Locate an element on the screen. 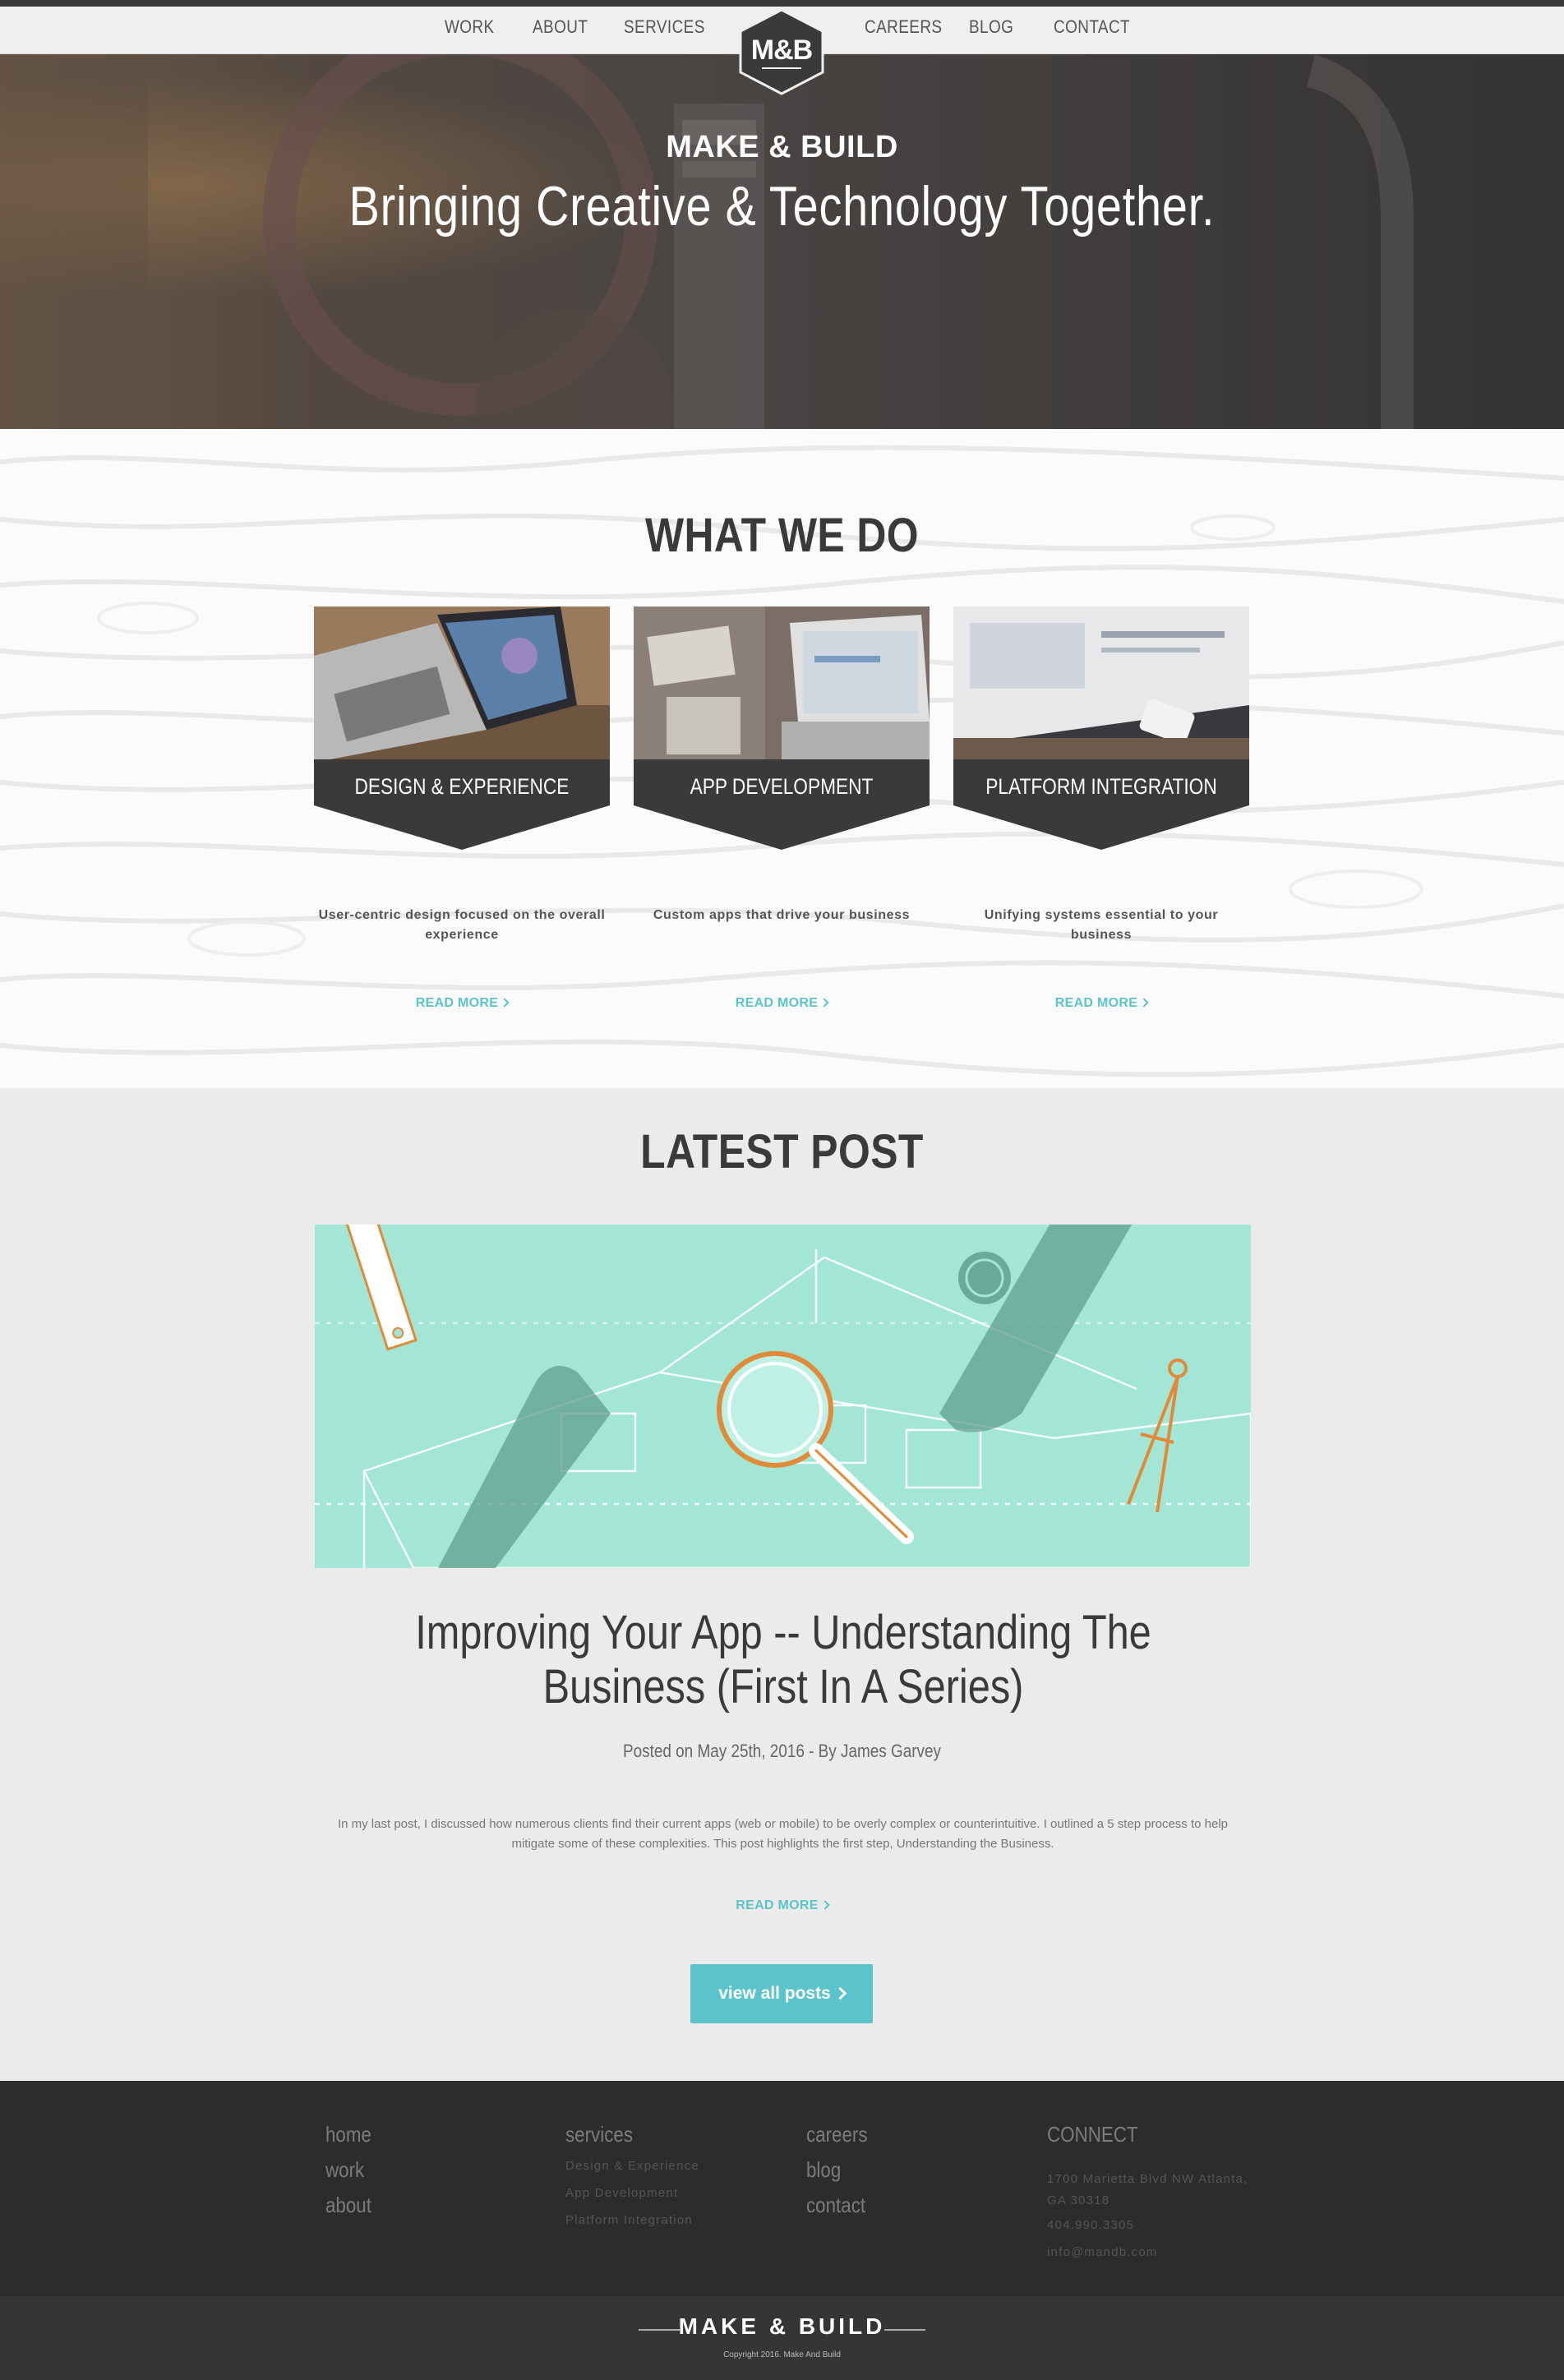 The width and height of the screenshot is (1564, 2380). footer-email: info@mandb.com is located at coordinates (1150, 2252).